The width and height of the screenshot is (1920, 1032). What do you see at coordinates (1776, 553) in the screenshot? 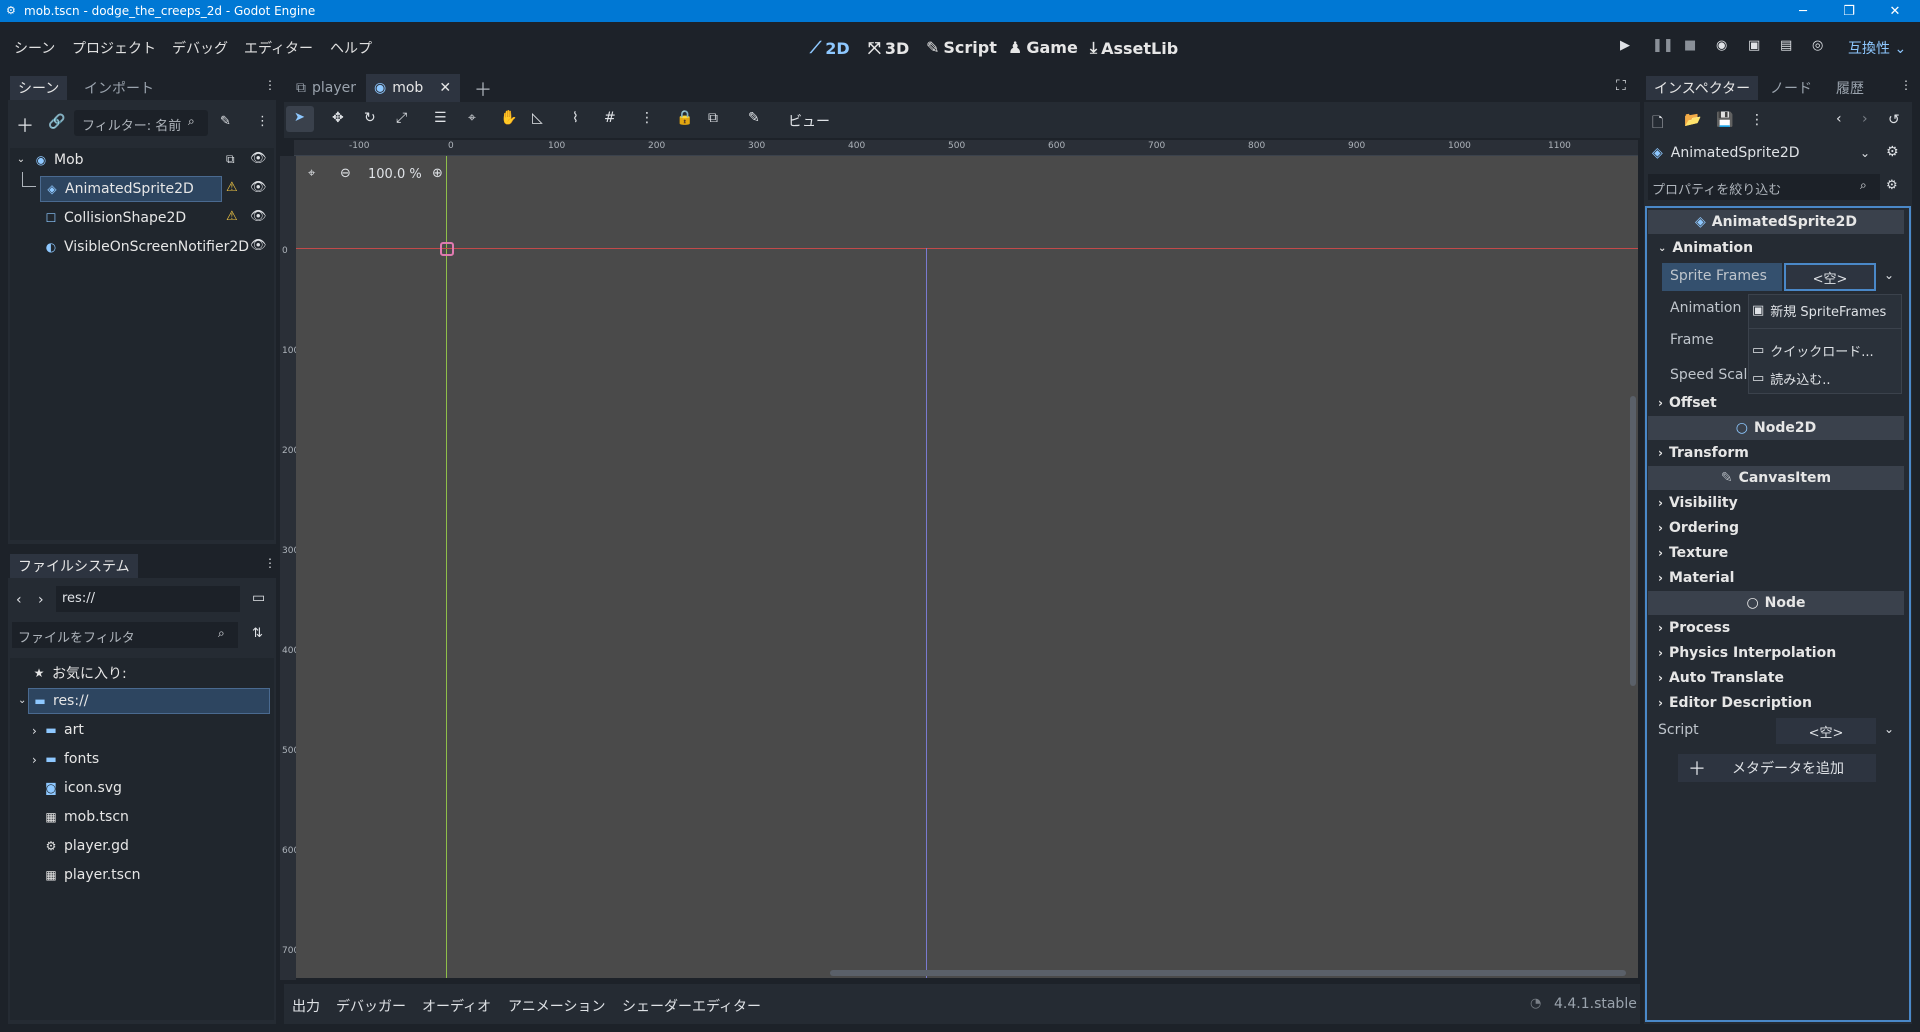
I see `group-texture: › Texture` at bounding box center [1776, 553].